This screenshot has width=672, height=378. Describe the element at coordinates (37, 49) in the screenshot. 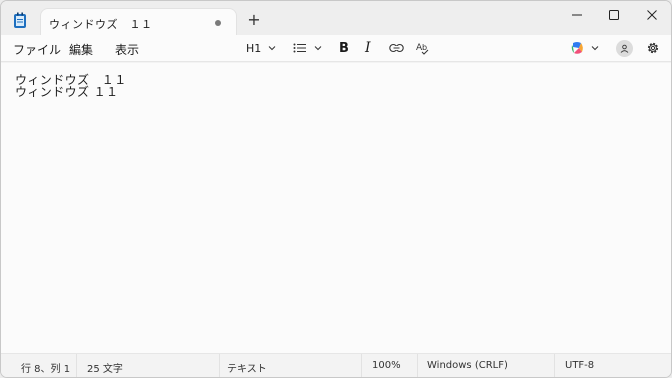

I see `menu-file: ファイル` at that location.